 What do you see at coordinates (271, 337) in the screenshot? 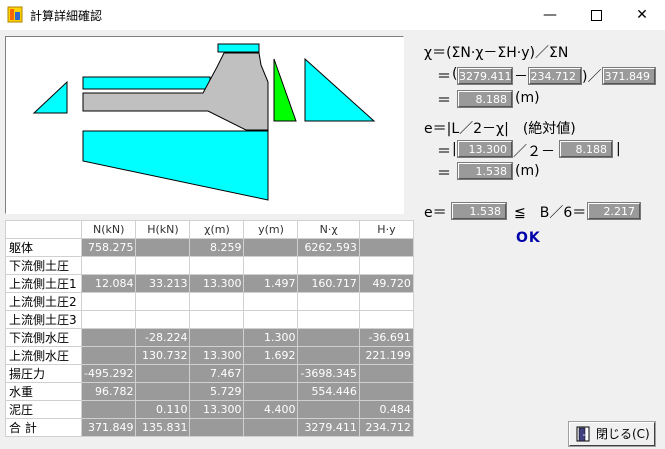
I see `table-cell: 1.300` at bounding box center [271, 337].